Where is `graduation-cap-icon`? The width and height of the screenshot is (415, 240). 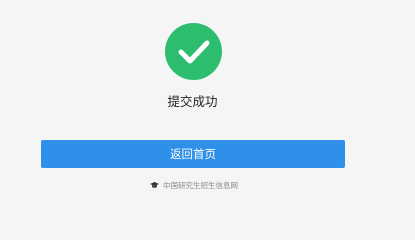 graduation-cap-icon is located at coordinates (154, 185).